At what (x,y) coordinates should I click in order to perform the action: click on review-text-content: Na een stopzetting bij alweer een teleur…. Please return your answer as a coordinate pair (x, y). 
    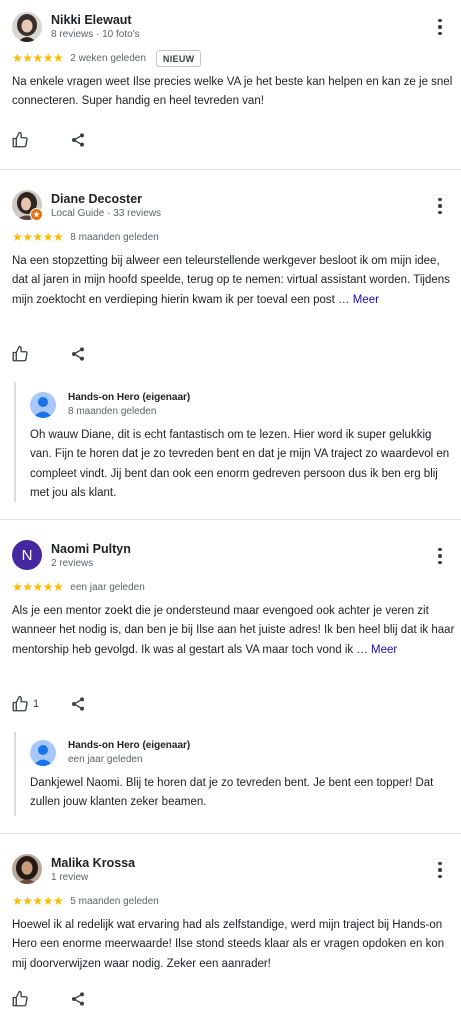
    Looking at the image, I should click on (231, 280).